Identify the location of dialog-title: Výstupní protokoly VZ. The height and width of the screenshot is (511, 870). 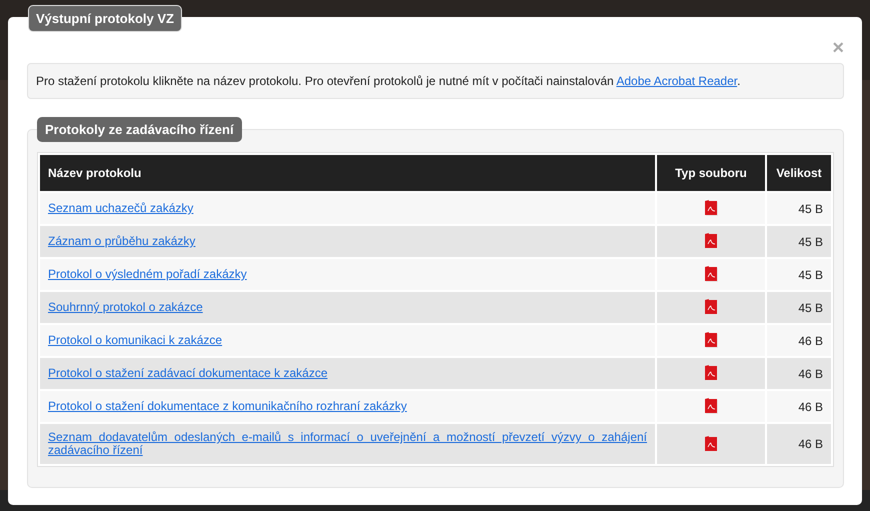
(105, 18).